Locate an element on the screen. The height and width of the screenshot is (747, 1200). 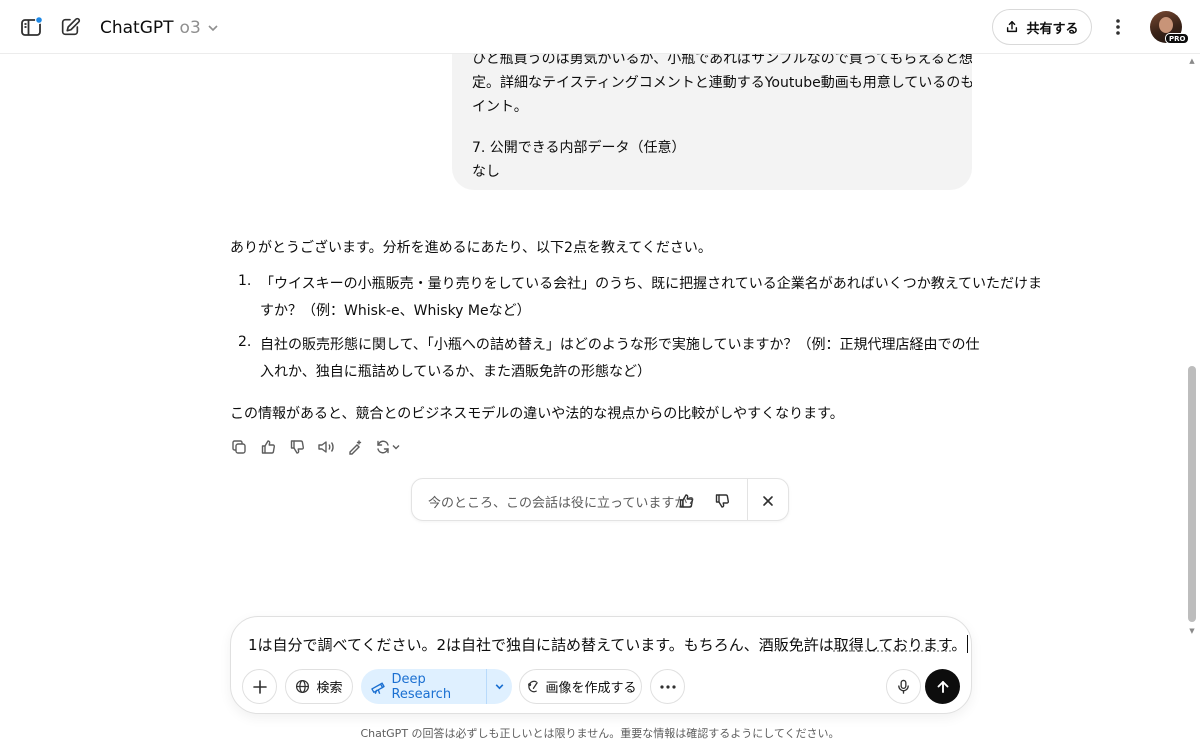
pro-badge: PRO is located at coordinates (1177, 38).